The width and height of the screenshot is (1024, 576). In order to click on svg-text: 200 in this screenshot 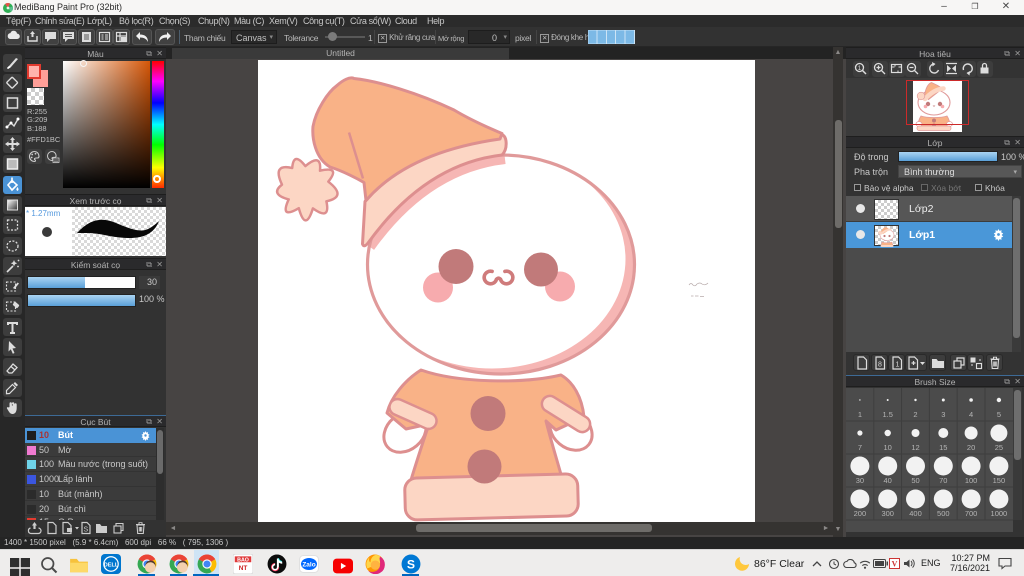, I will do `click(860, 513)`.